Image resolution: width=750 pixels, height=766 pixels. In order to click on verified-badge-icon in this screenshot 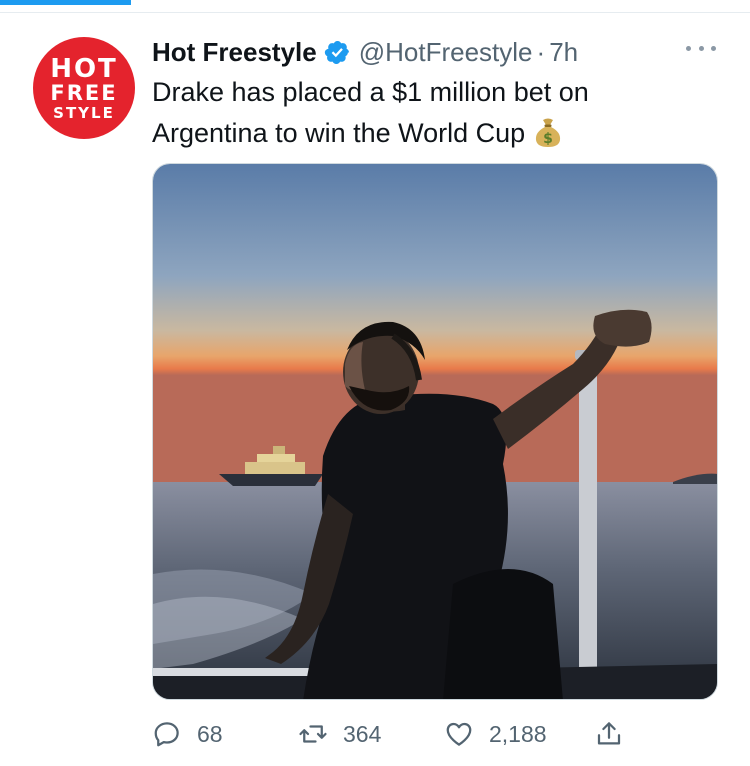, I will do `click(337, 52)`.